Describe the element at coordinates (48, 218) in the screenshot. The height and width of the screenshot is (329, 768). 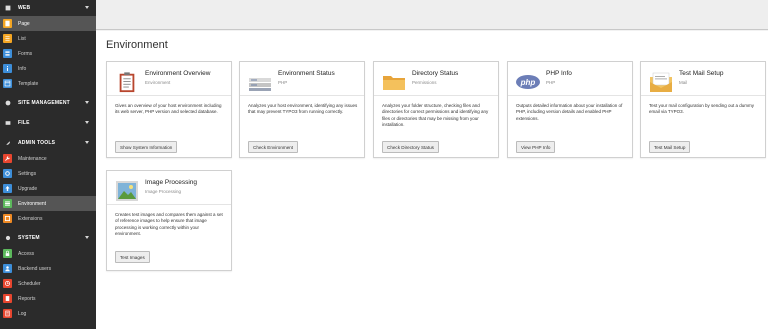
I see `sidebar-item-extensions: Extensions` at that location.